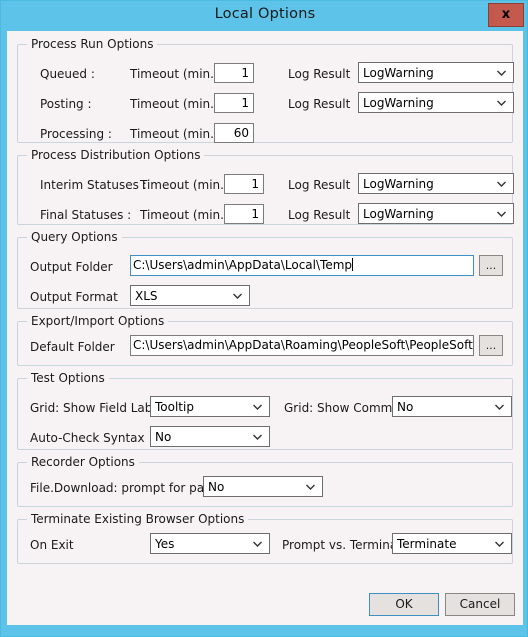 The width and height of the screenshot is (528, 637). What do you see at coordinates (234, 73) in the screenshot?
I see `input-queued-timeout: 1` at bounding box center [234, 73].